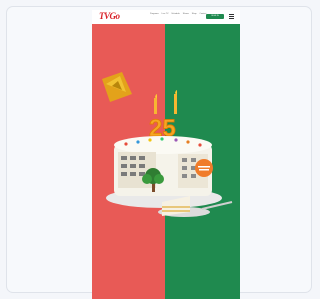  Describe the element at coordinates (231, 16) in the screenshot. I see `hamburger-icon` at that location.